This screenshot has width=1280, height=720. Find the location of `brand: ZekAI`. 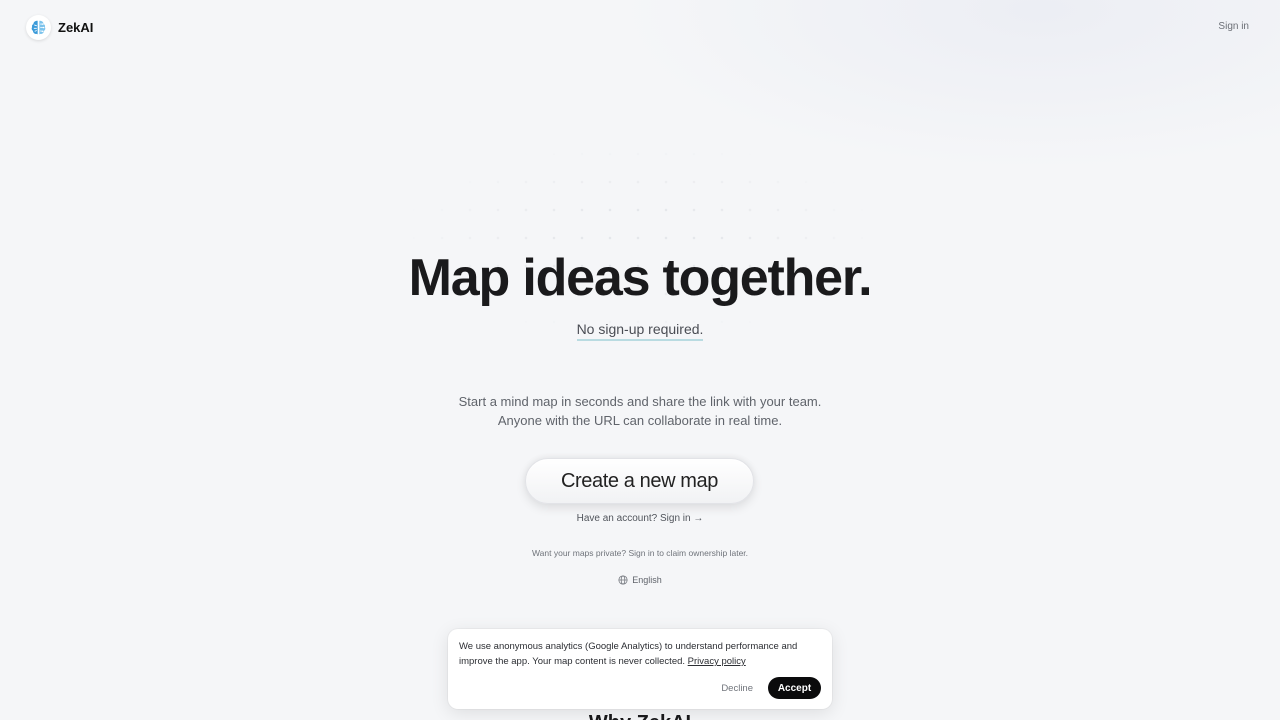

brand: ZekAI is located at coordinates (59, 27).